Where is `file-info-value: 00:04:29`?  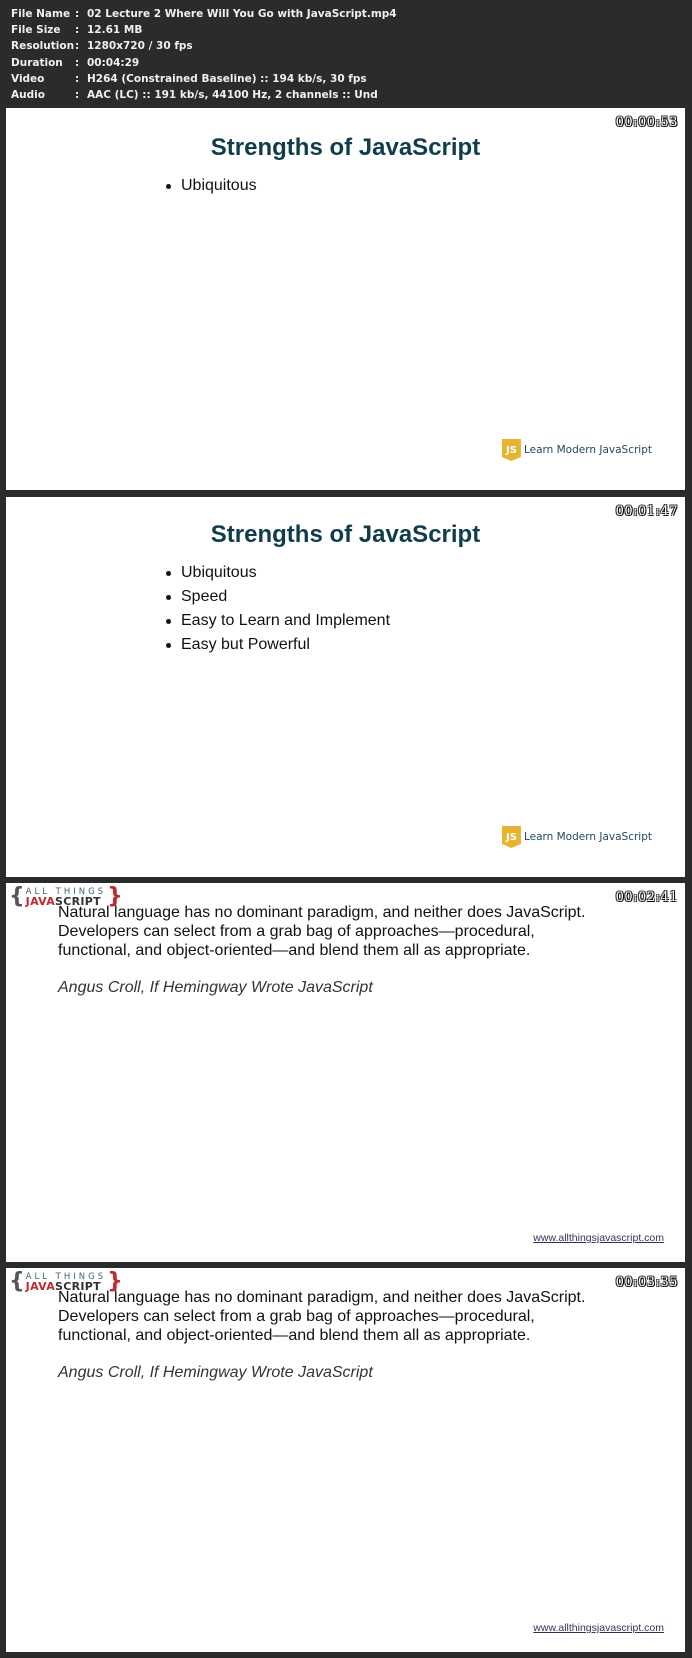 file-info-value: 00:04:29 is located at coordinates (113, 62).